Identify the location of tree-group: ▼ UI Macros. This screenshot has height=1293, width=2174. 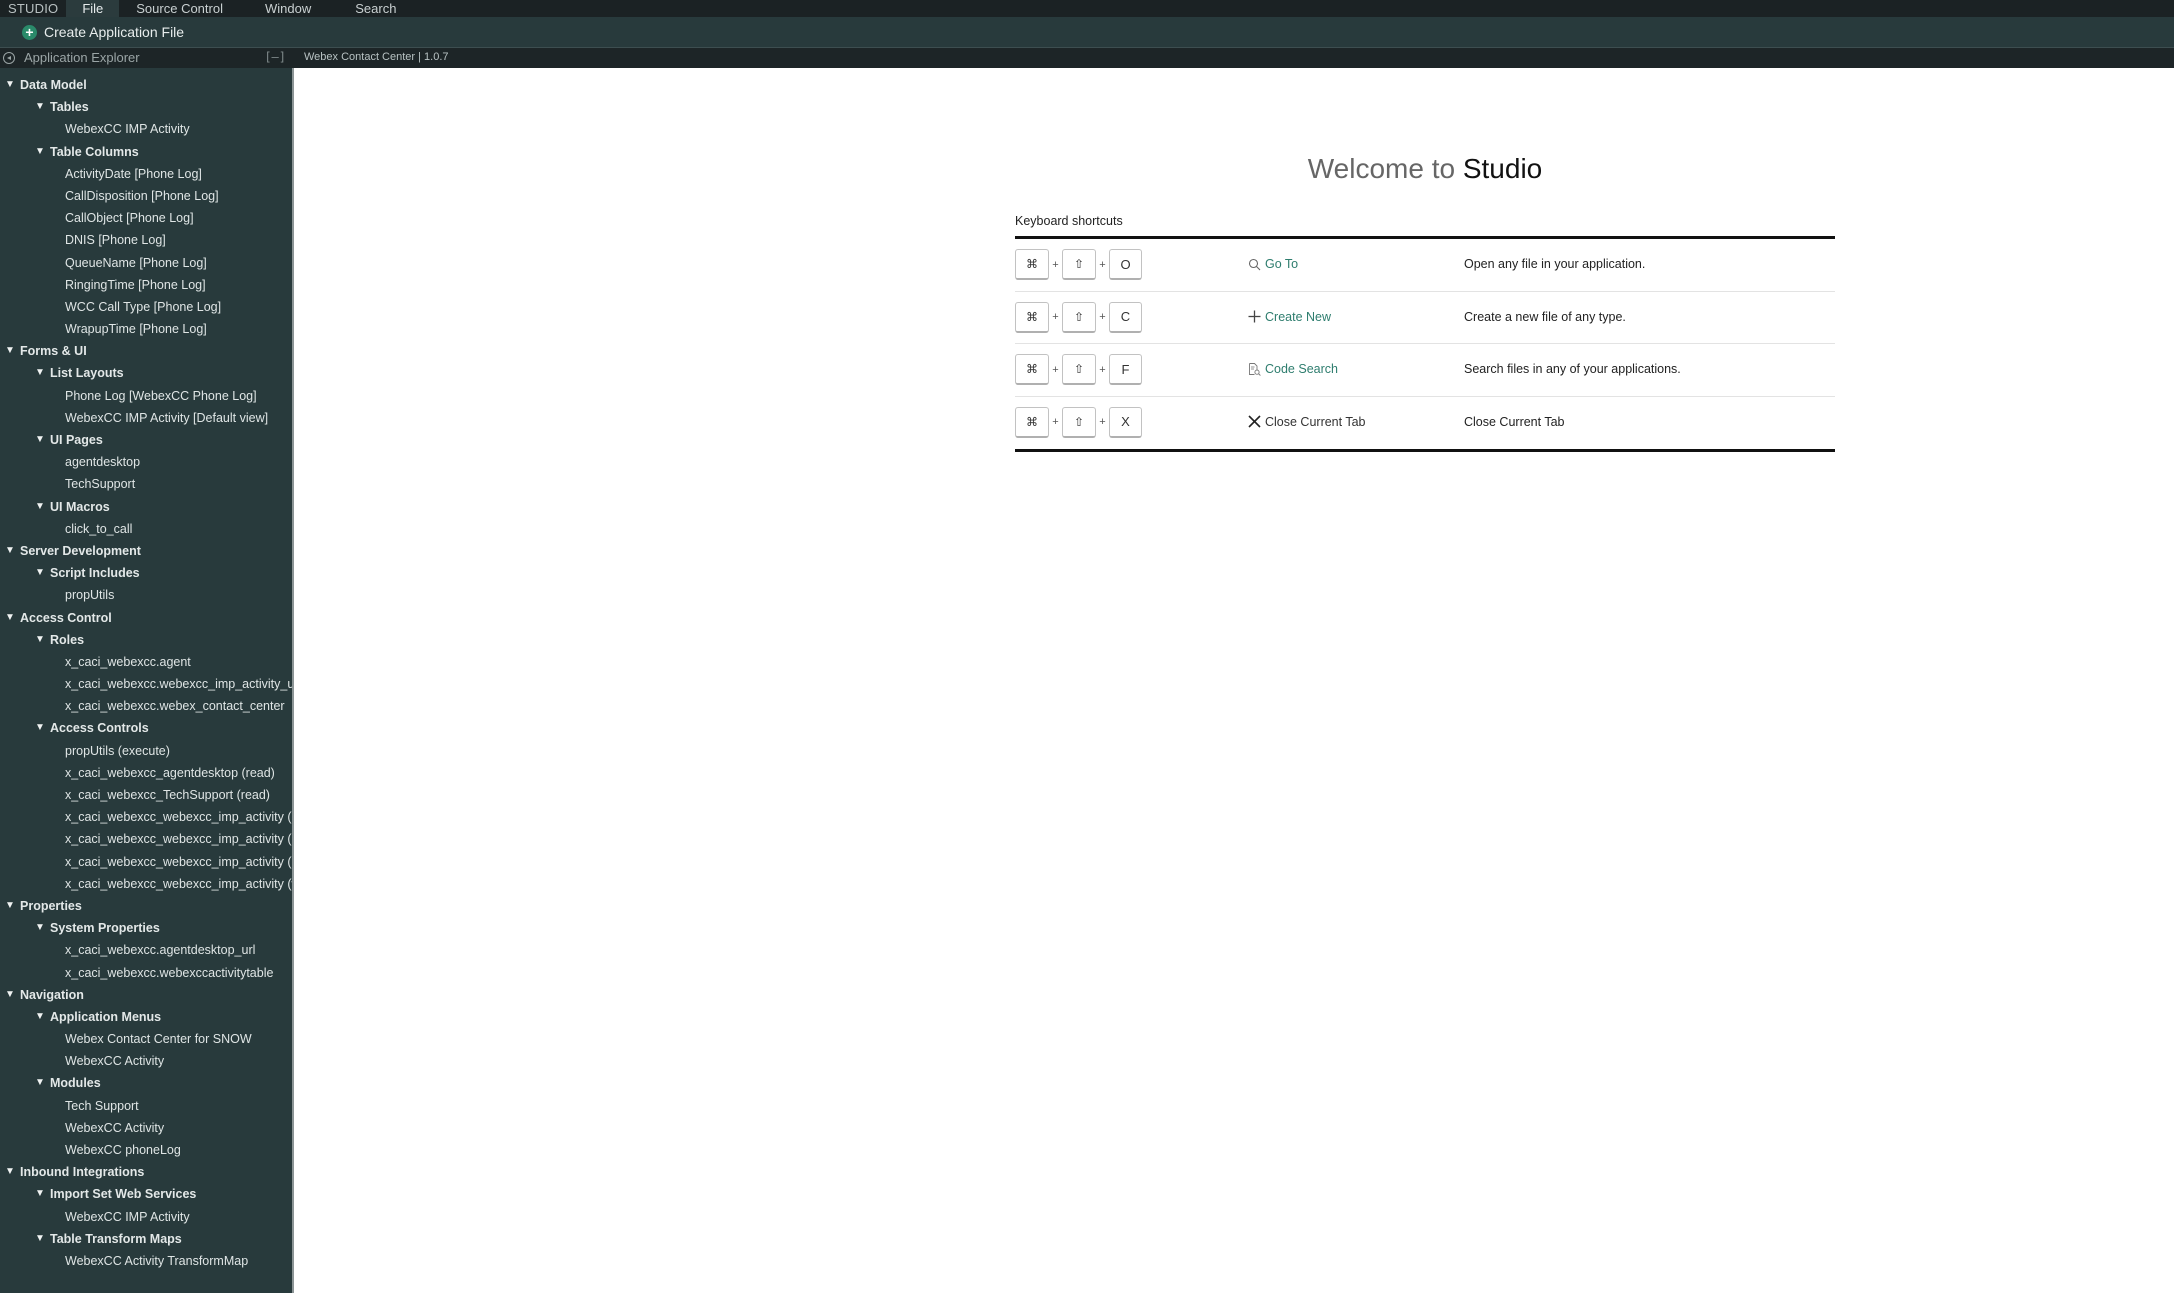
(146, 507).